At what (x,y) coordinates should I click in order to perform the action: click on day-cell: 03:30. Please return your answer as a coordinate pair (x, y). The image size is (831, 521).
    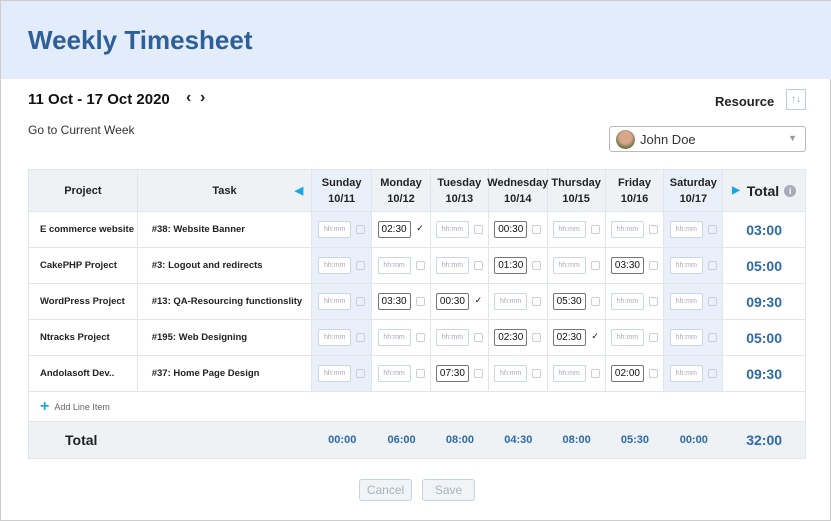
    Looking at the image, I should click on (401, 301).